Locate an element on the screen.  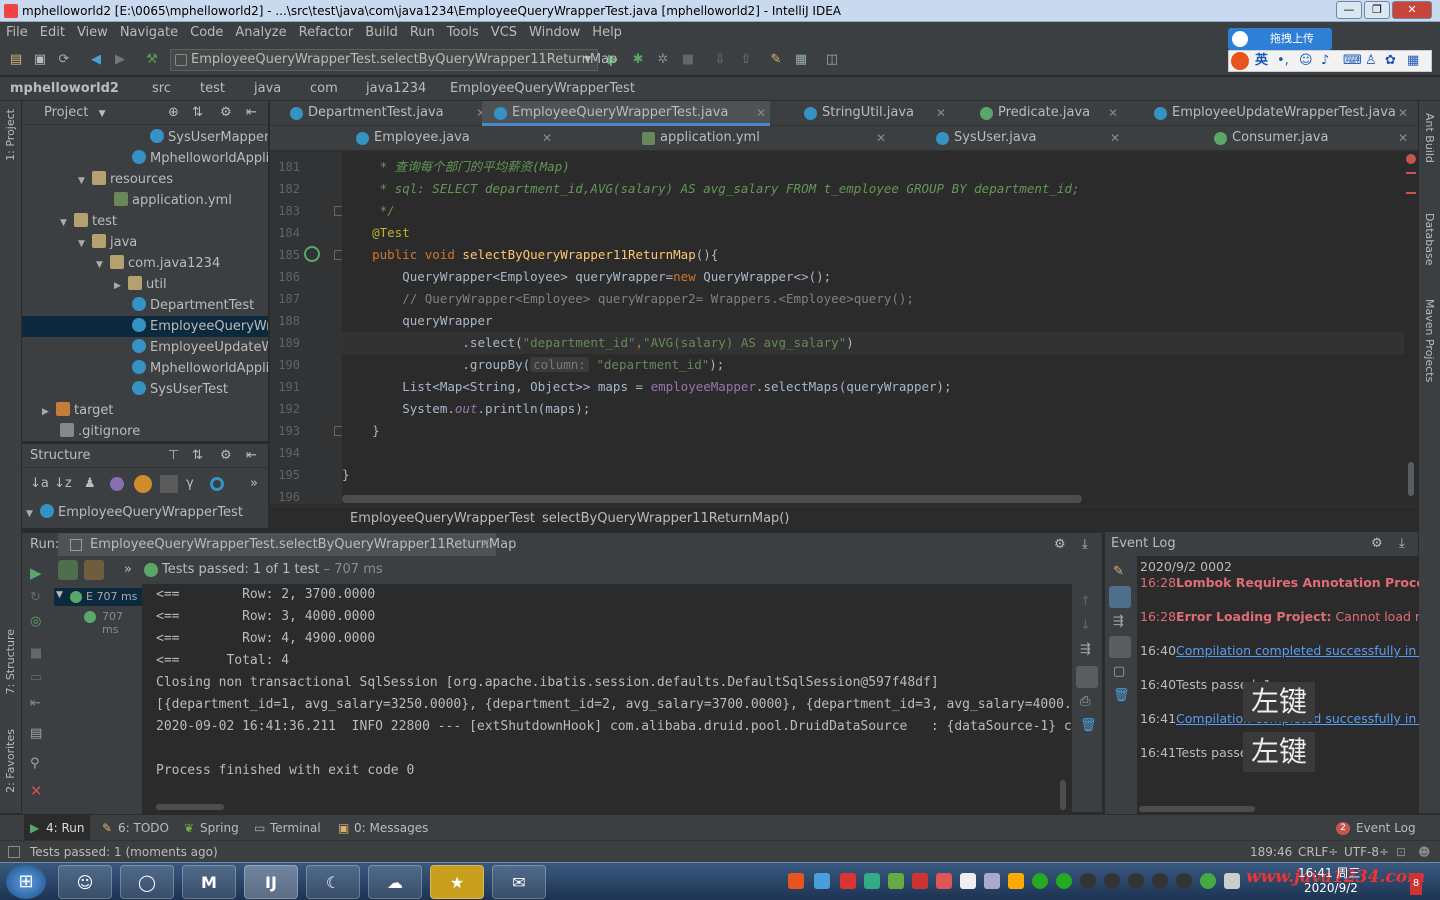
open-folder-icon: ▤ is located at coordinates (16, 60).